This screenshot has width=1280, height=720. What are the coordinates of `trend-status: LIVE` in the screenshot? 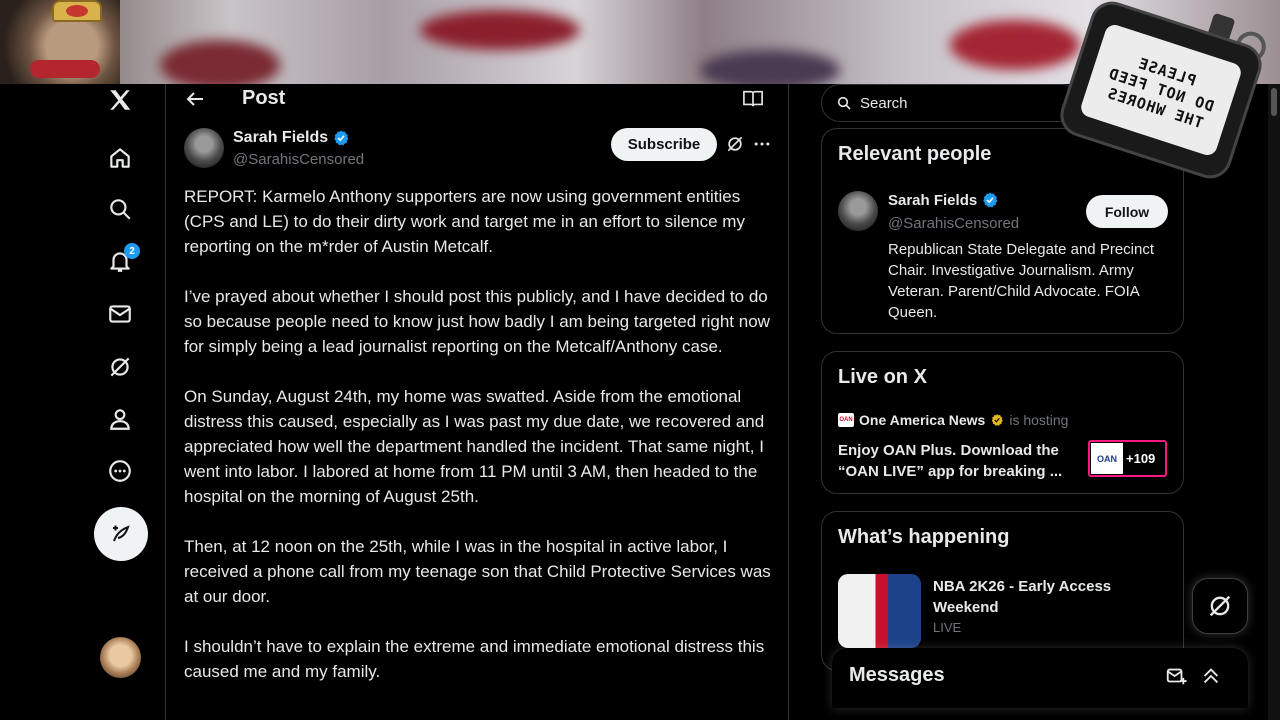 It's located at (947, 627).